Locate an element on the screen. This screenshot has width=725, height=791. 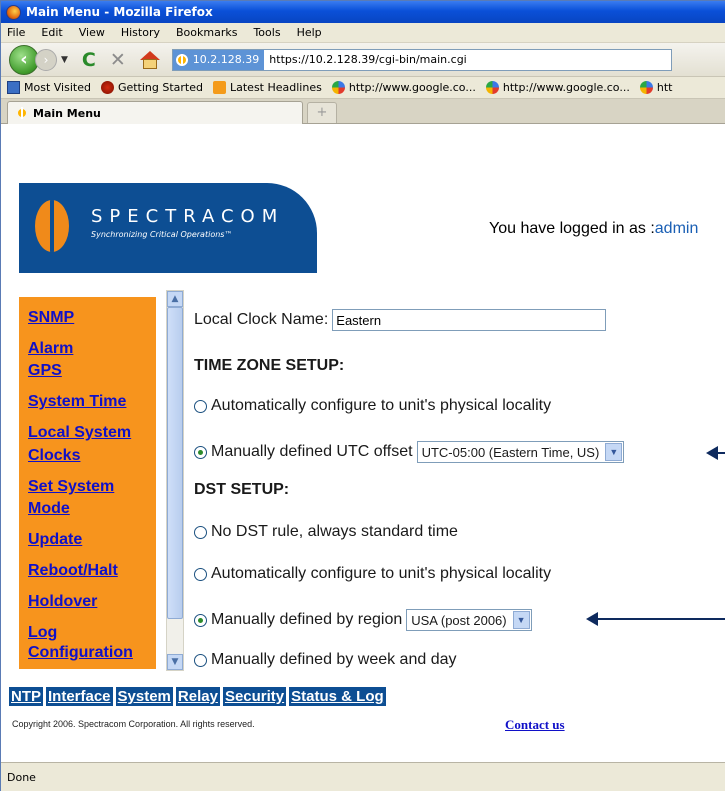
tab-bar: Main Menu + is located at coordinates (363, 111).